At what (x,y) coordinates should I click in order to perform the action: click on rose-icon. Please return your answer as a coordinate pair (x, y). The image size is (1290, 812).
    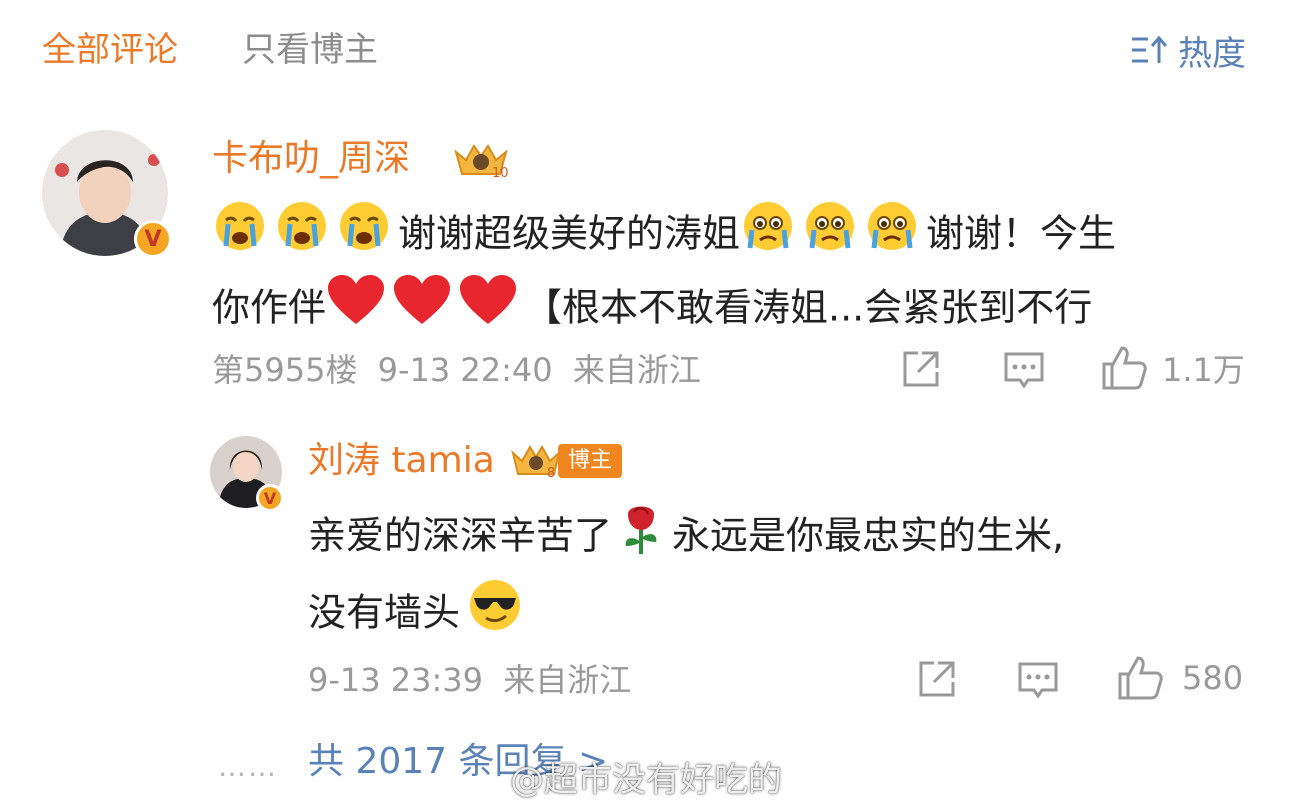
    Looking at the image, I should click on (641, 538).